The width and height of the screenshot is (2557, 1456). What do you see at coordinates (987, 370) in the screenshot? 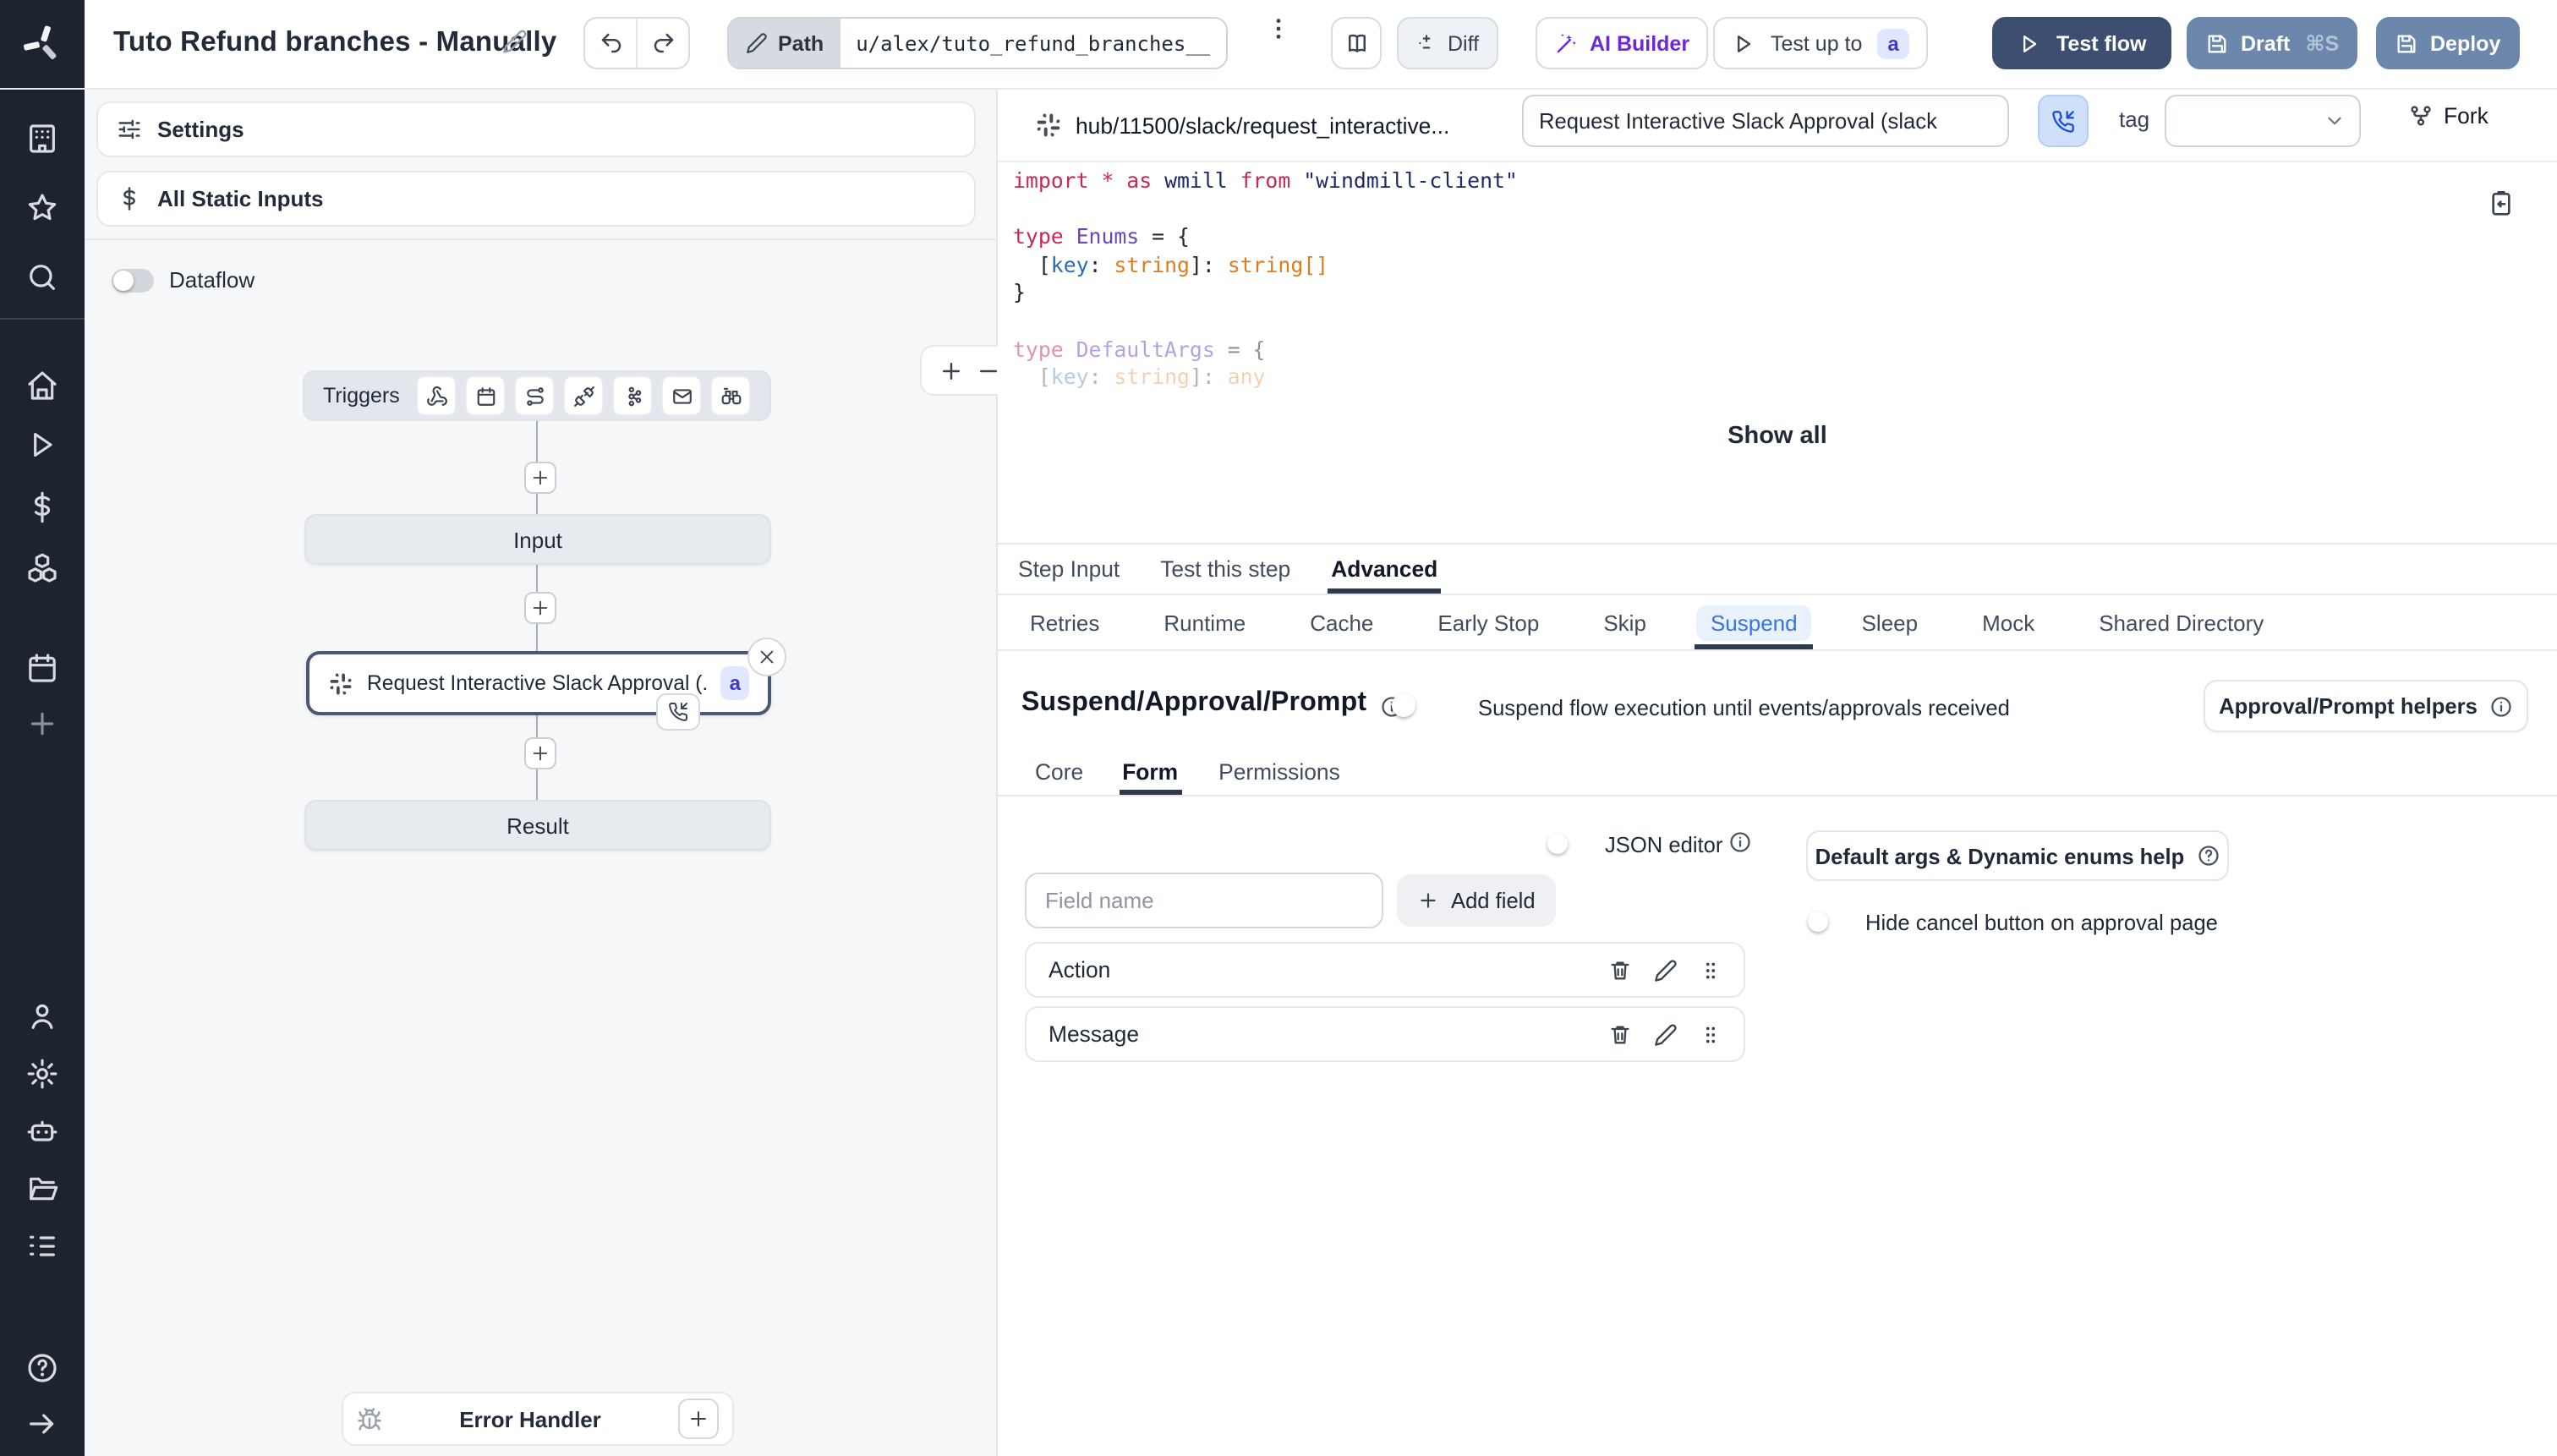
I see `zoom-out-icon` at bounding box center [987, 370].